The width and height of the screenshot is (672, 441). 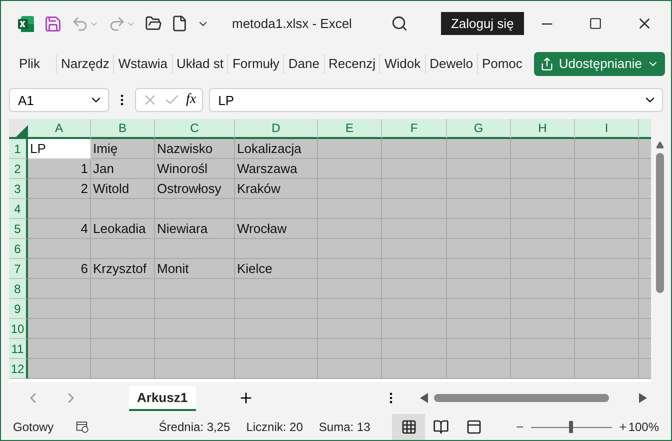 What do you see at coordinates (123, 229) in the screenshot?
I see `table-cell: Leokadia` at bounding box center [123, 229].